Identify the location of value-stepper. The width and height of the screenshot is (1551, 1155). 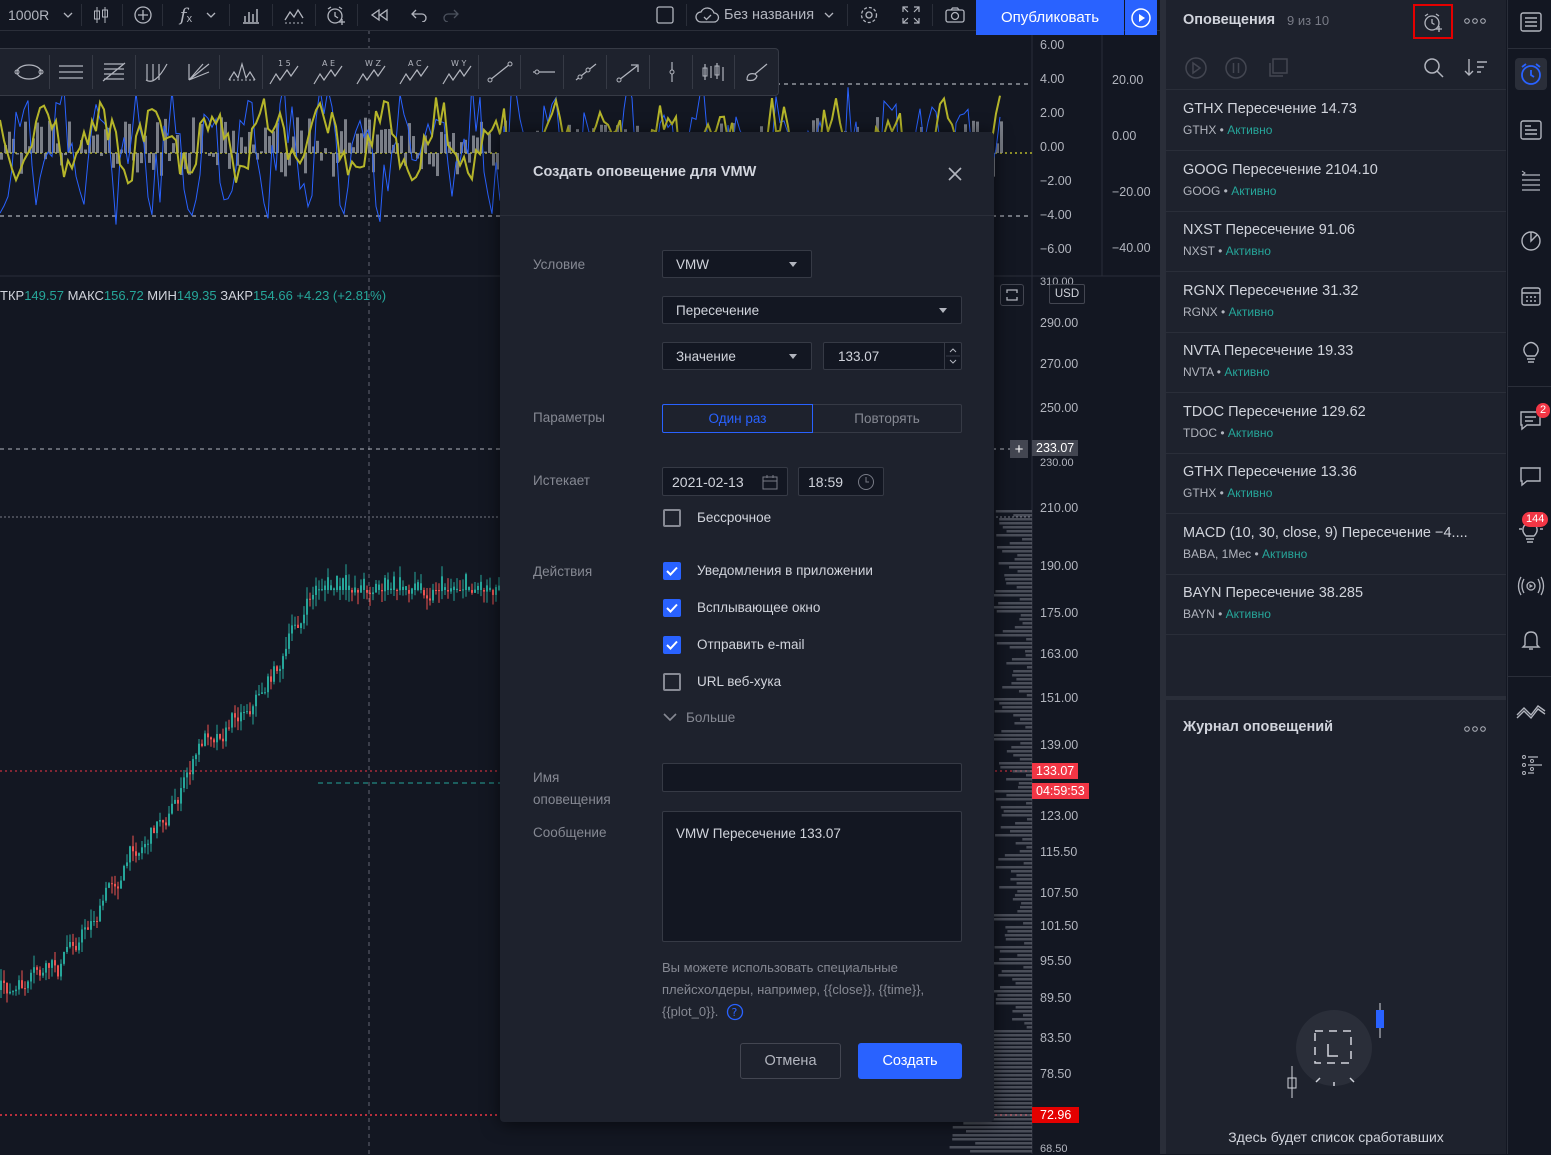
(952, 356).